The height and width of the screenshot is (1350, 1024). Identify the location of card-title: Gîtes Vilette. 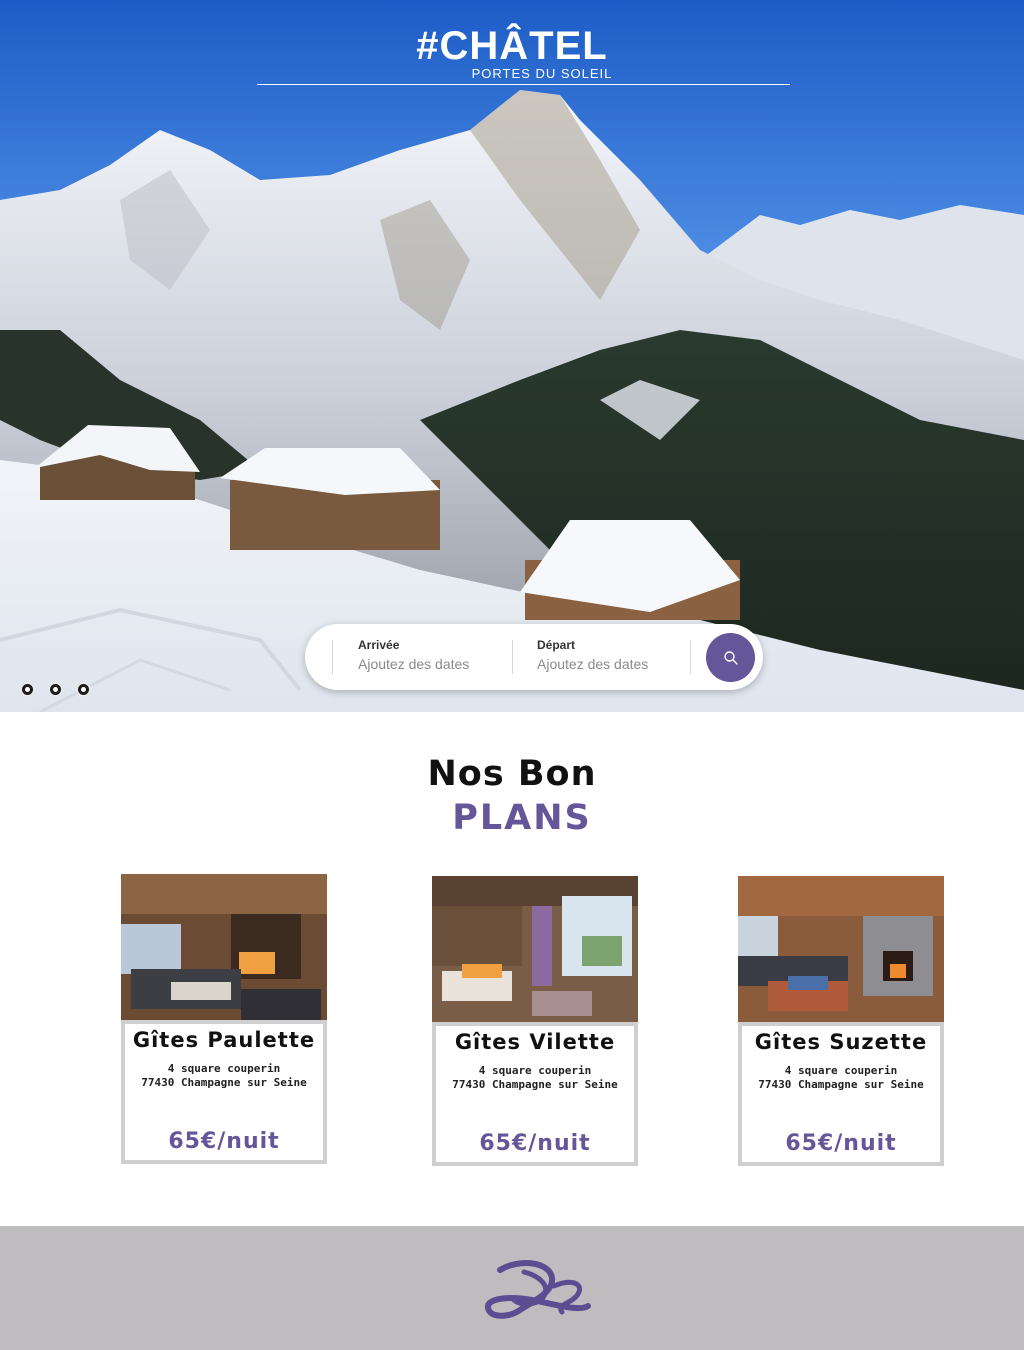
(535, 1042).